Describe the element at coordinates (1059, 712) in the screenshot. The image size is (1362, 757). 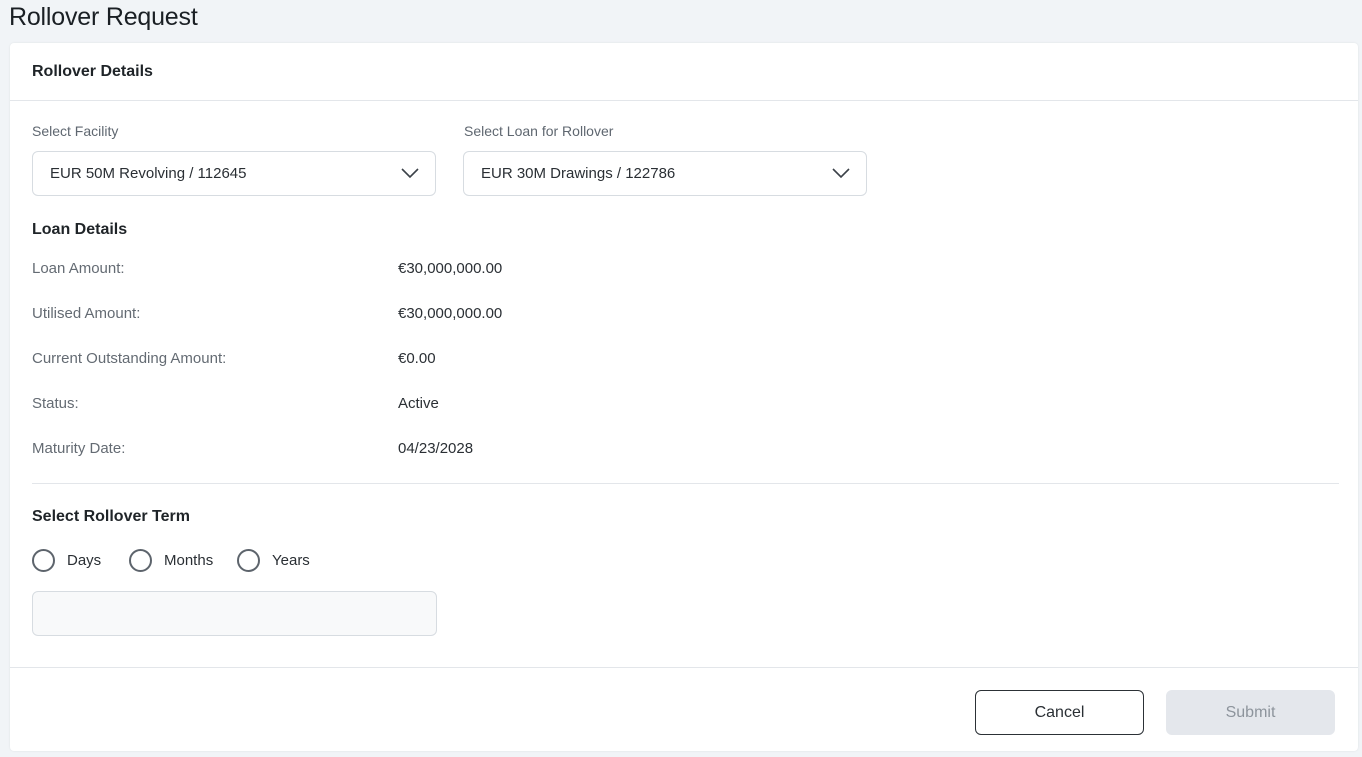
I see `cancel-button: Cancel` at that location.